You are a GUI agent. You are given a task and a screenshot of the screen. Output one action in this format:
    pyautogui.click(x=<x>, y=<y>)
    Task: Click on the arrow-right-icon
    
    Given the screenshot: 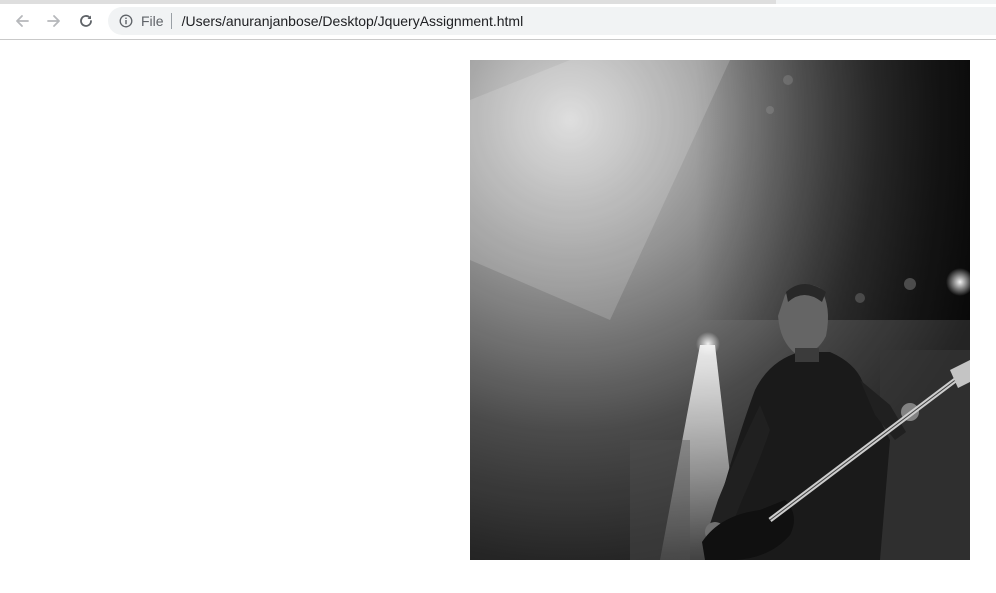 What is the action you would take?
    pyautogui.click(x=54, y=21)
    